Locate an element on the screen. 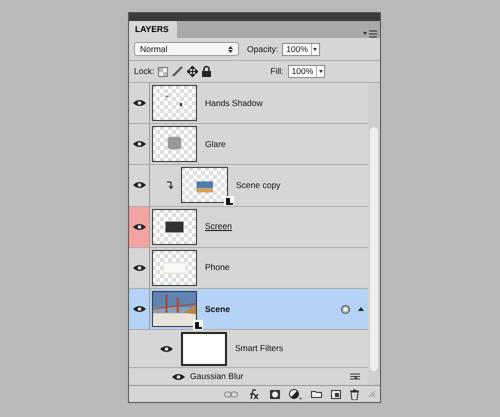 Image resolution: width=500 pixels, height=417 pixels. lock-transparency-icon is located at coordinates (163, 71).